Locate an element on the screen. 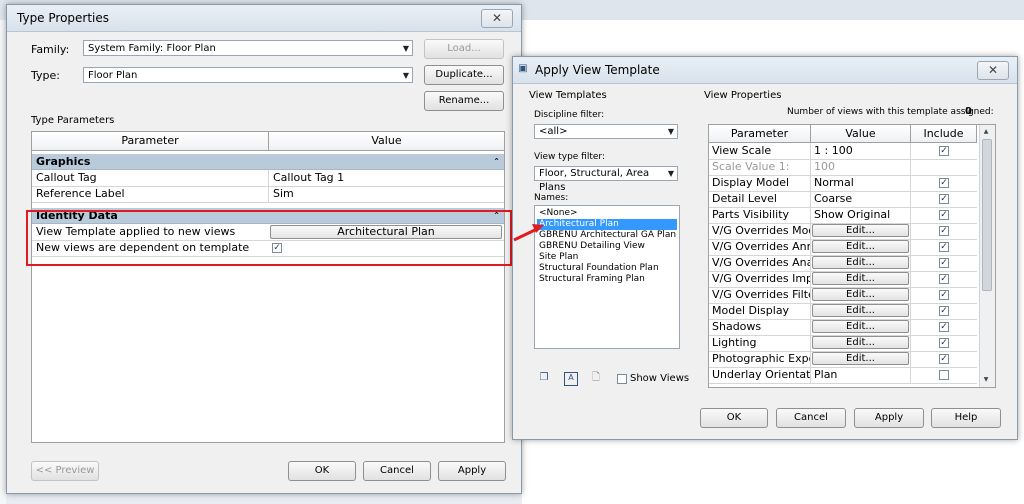  family-dropdown: System Family: Floor Plan ▼ is located at coordinates (248, 48).